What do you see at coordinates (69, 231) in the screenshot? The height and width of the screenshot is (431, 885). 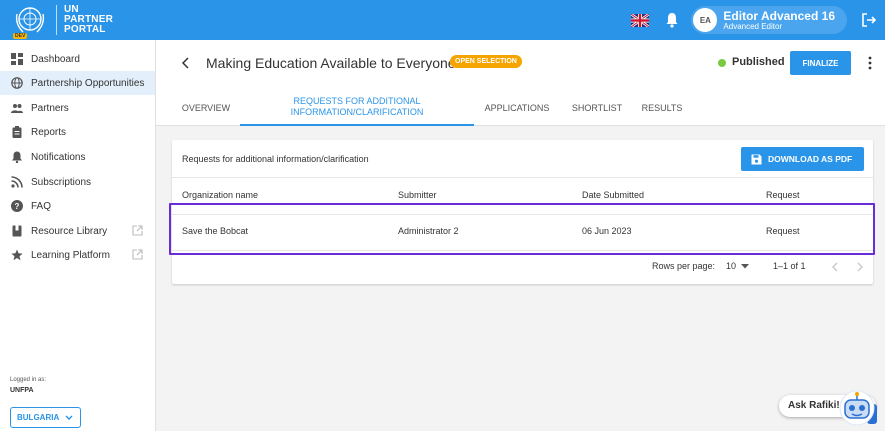 I see `sidebar-item-label: Resource Library` at bounding box center [69, 231].